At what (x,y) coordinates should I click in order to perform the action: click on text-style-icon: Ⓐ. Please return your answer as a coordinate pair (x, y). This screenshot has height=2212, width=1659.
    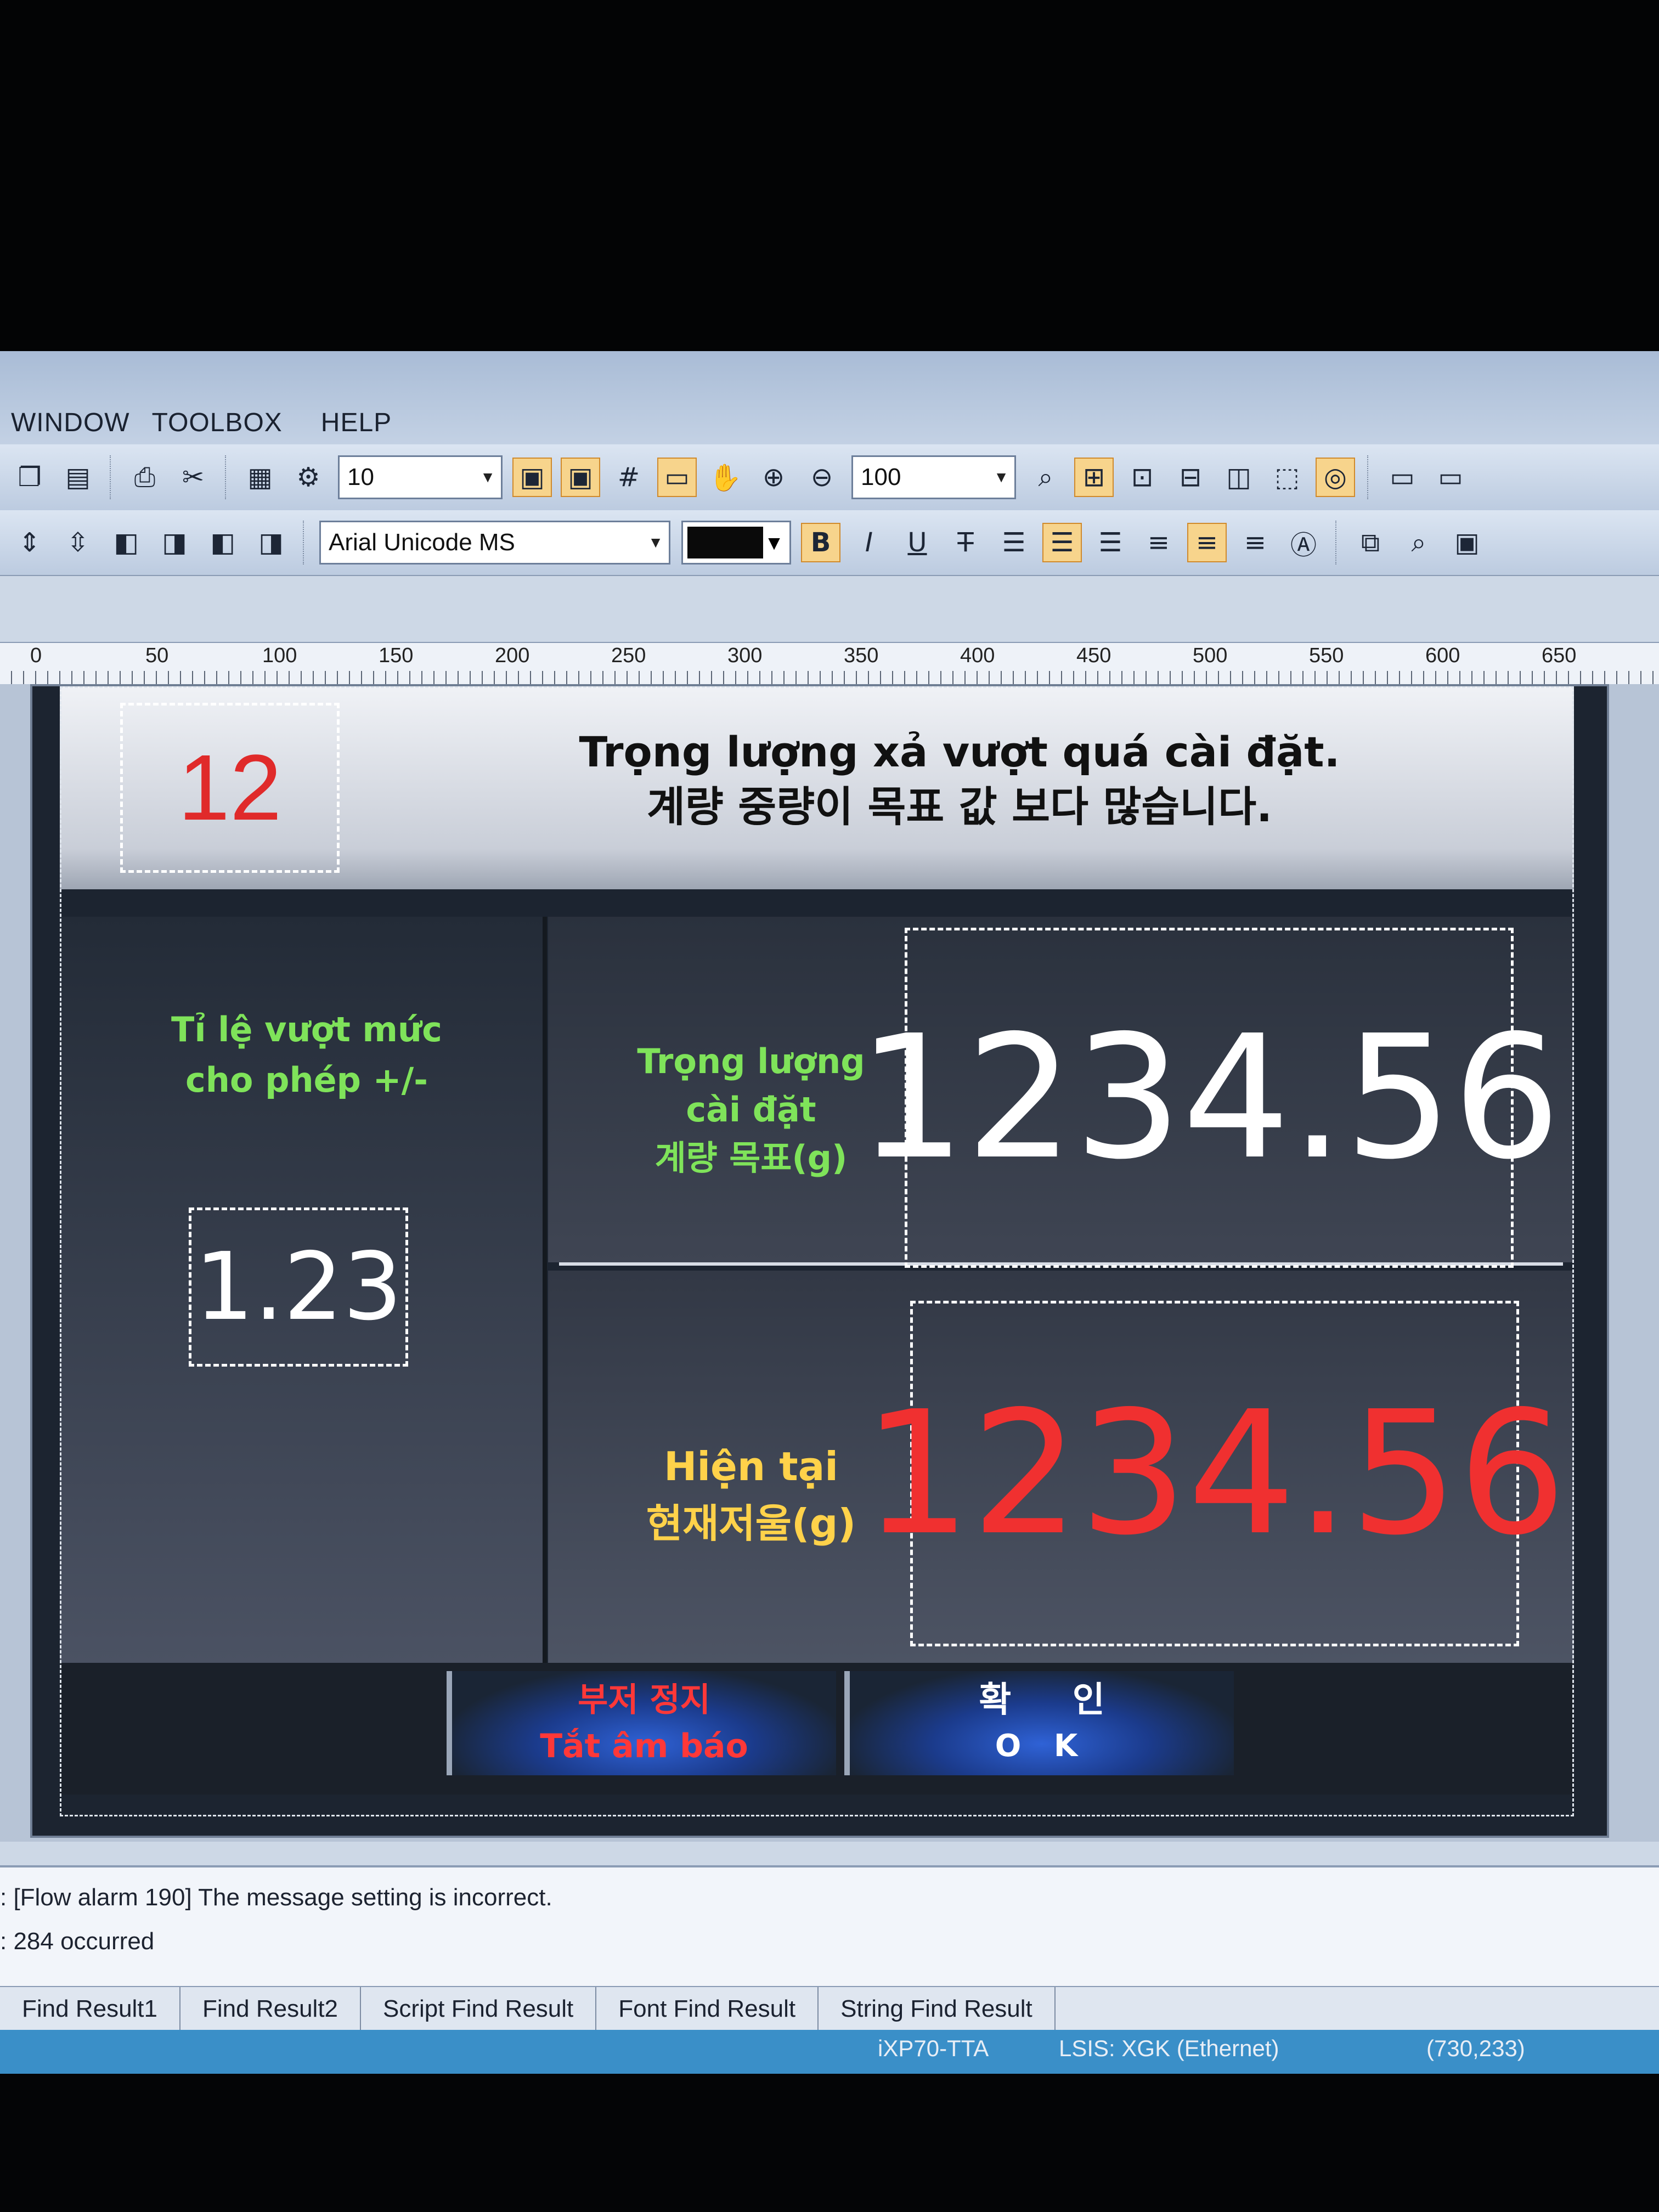
    Looking at the image, I should click on (1304, 543).